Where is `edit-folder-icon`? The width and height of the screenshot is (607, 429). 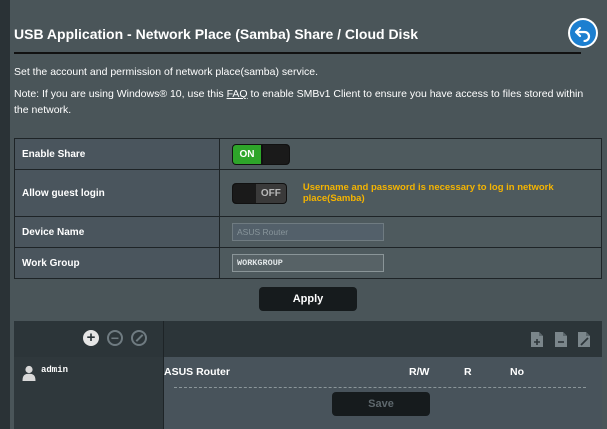
edit-folder-icon is located at coordinates (584, 339).